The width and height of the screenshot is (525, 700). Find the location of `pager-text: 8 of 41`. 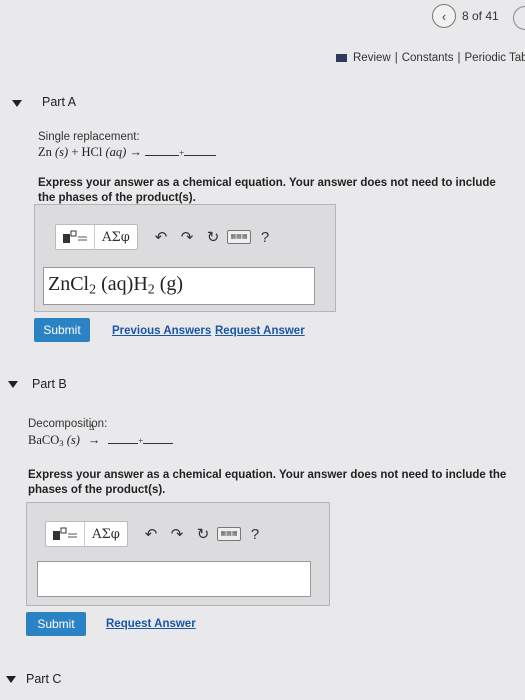

pager-text: 8 of 41 is located at coordinates (480, 16).